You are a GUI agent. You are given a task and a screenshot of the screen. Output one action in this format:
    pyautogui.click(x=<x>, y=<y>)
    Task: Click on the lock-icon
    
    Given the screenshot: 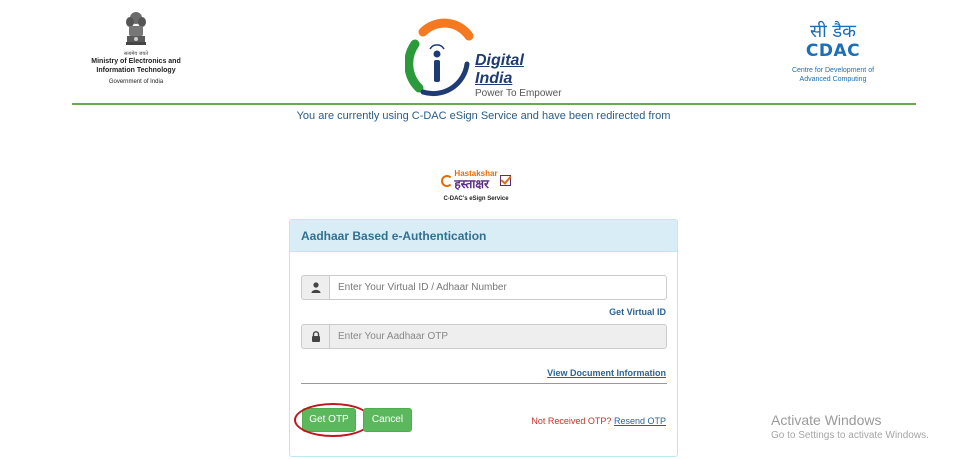 What is the action you would take?
    pyautogui.click(x=315, y=336)
    